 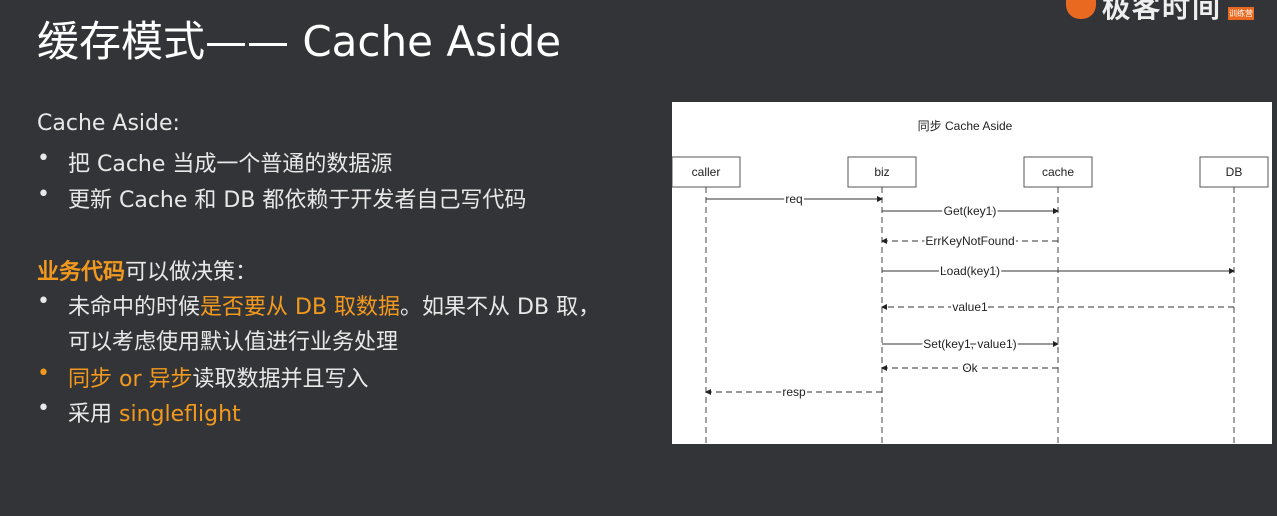 What do you see at coordinates (93, 414) in the screenshot?
I see `text: 采用` at bounding box center [93, 414].